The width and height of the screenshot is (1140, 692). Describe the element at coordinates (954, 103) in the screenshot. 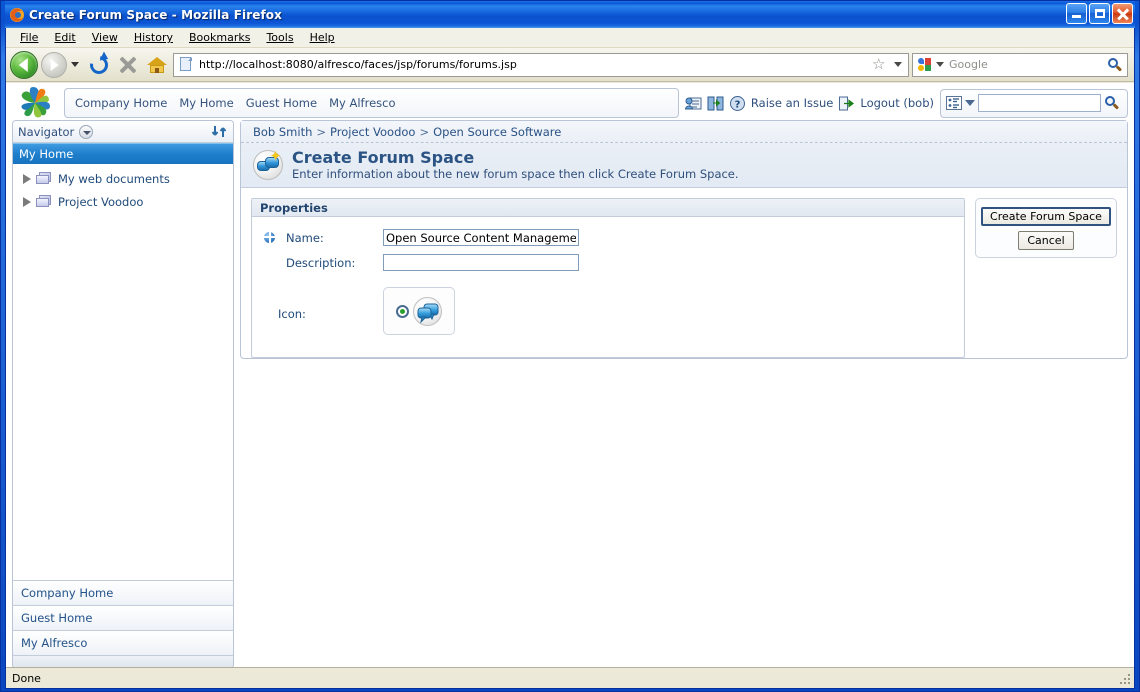

I see `search-options-icon` at that location.